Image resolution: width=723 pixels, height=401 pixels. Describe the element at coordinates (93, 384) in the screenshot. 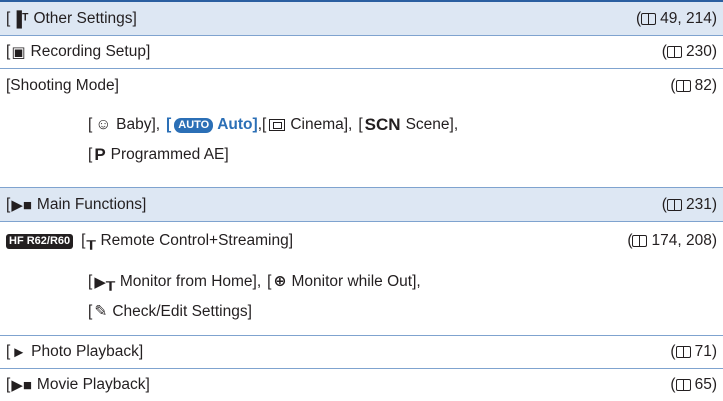

I see `row-label: Movie Playback]` at that location.